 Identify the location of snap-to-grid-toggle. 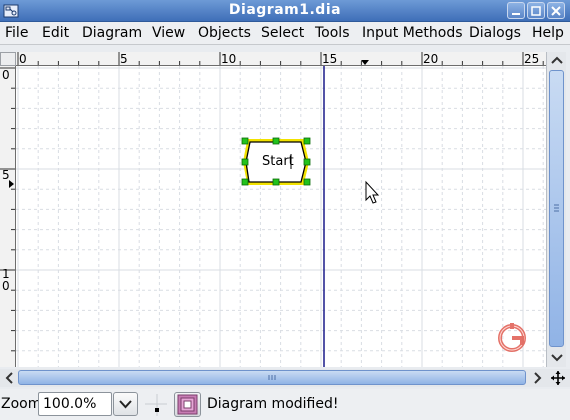
(157, 404).